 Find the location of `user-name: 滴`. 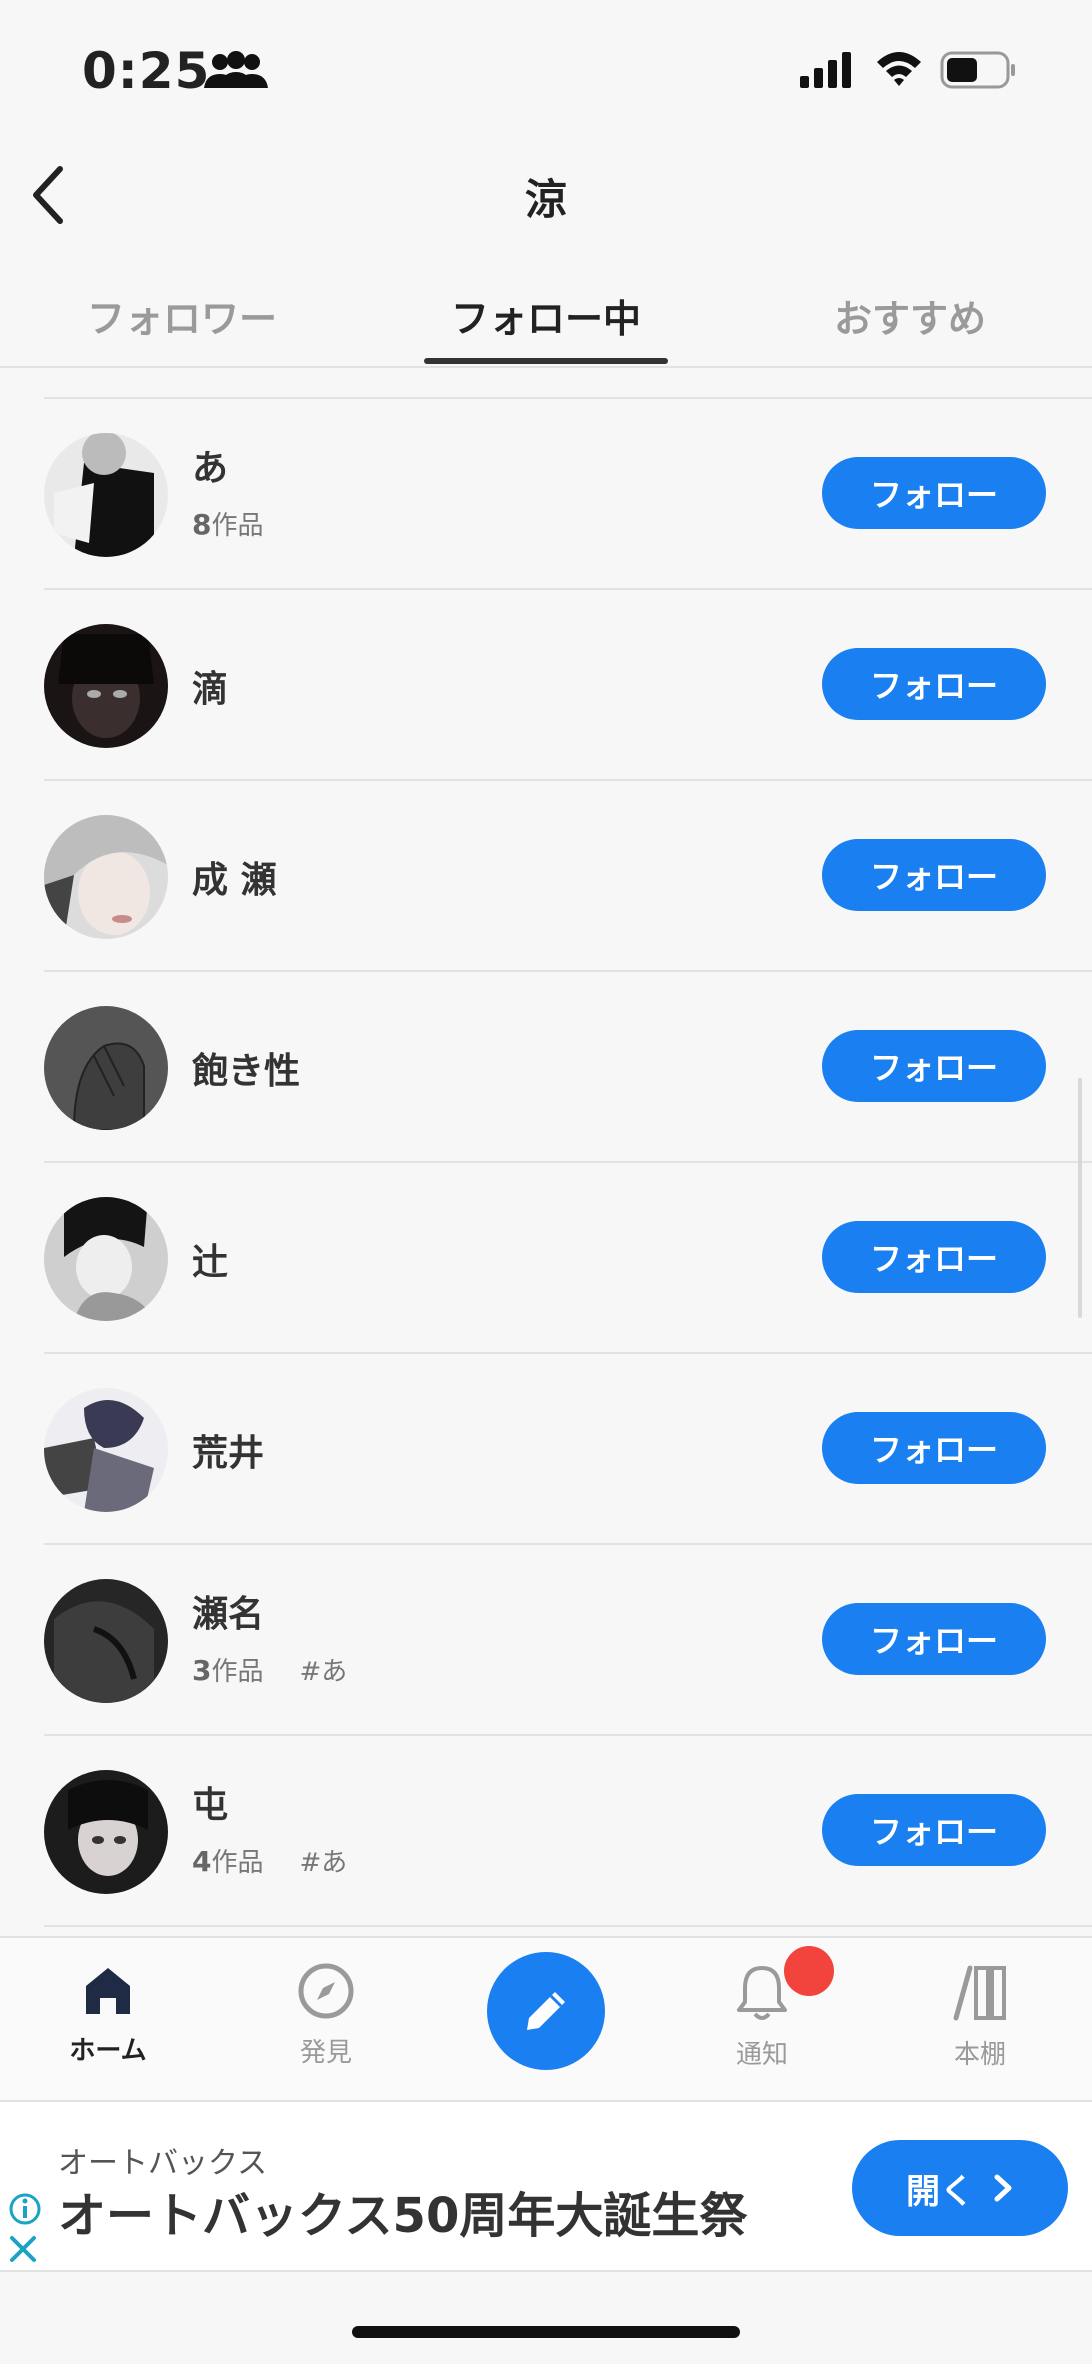

user-name: 滴 is located at coordinates (210, 689).